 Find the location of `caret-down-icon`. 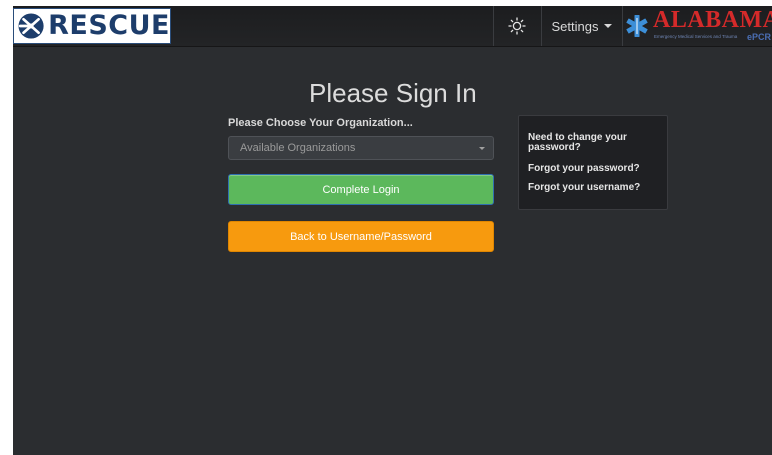

caret-down-icon is located at coordinates (608, 26).